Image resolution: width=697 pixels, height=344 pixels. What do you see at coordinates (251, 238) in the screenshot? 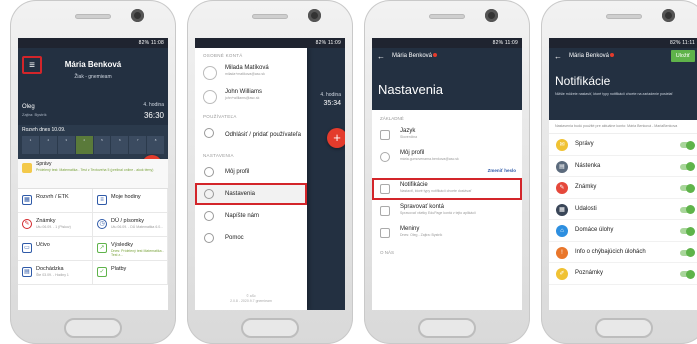
I see `drawer-item-help: Pomoc` at bounding box center [251, 238].